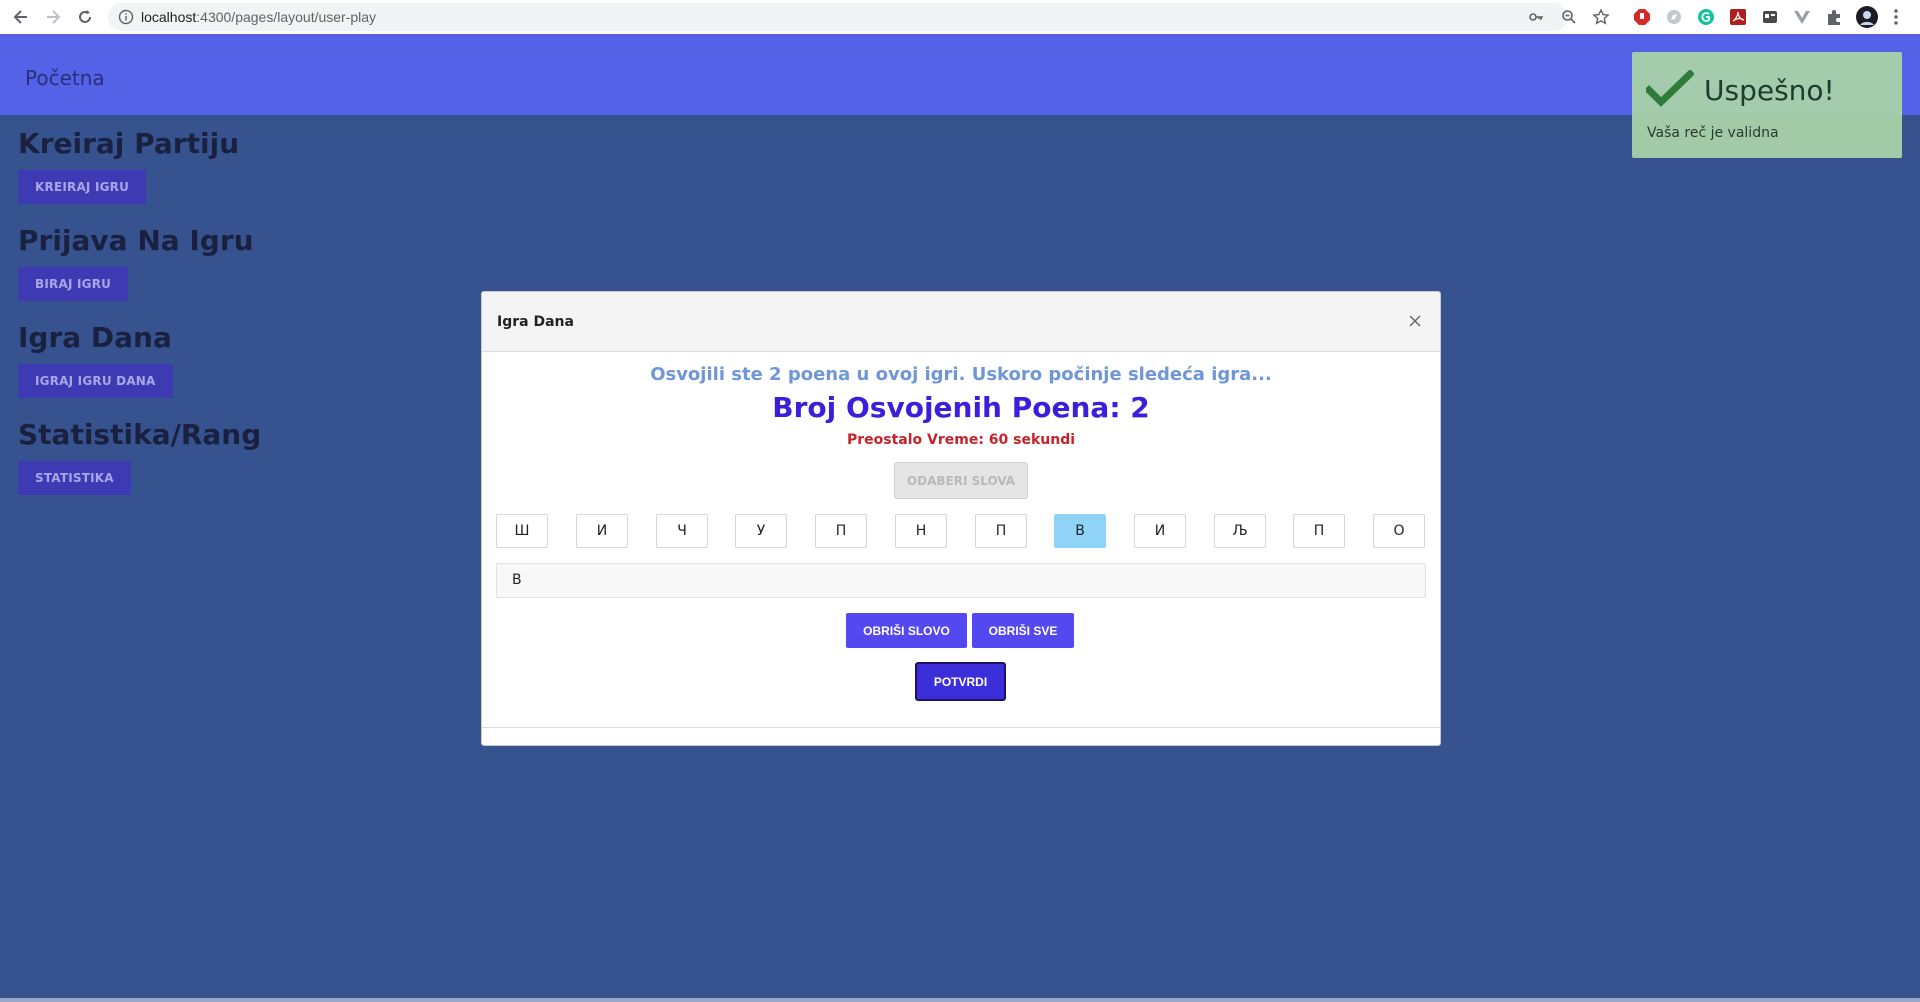 The image size is (1920, 1002). What do you see at coordinates (960, 681) in the screenshot?
I see `confirm-button: POTVRDI` at bounding box center [960, 681].